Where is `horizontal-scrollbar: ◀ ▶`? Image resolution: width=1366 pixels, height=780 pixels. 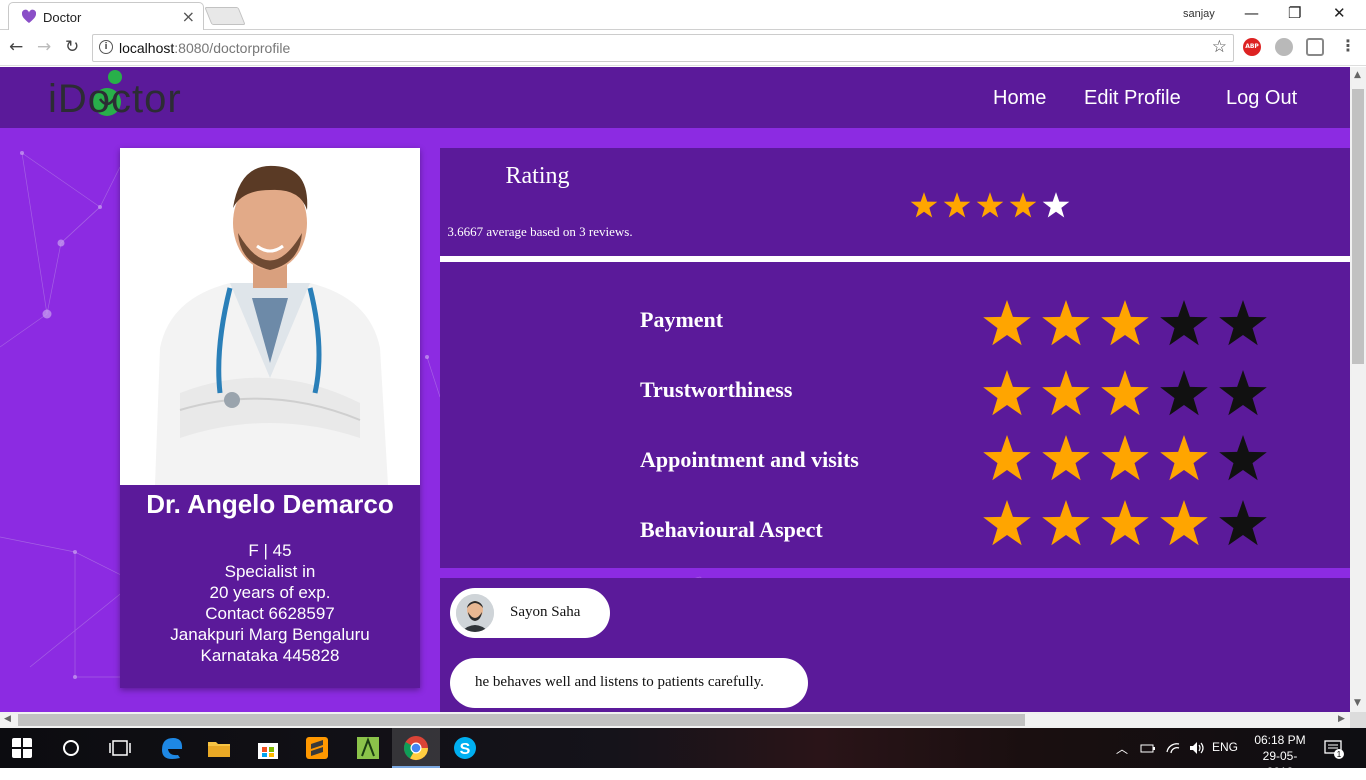 horizontal-scrollbar: ◀ ▶ is located at coordinates (675, 720).